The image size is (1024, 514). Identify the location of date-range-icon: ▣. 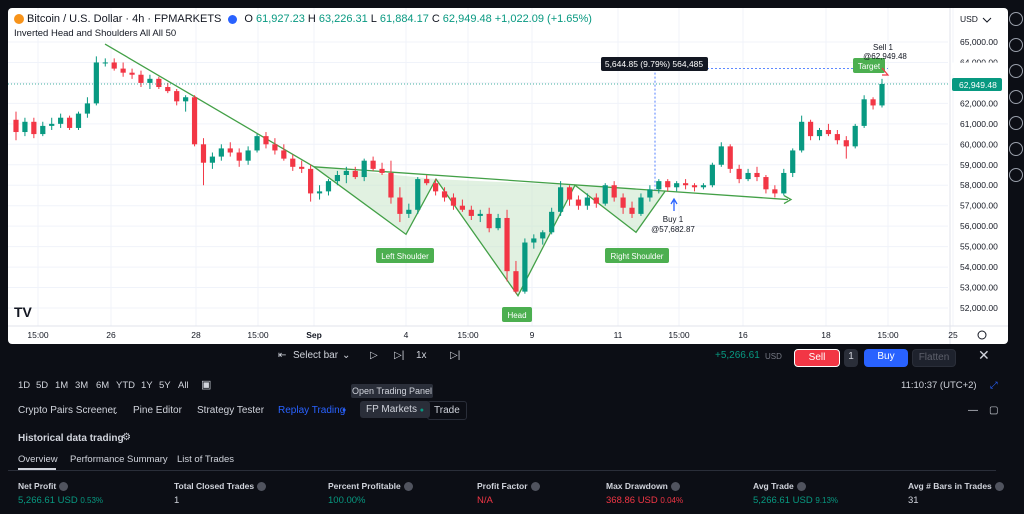
(206, 384).